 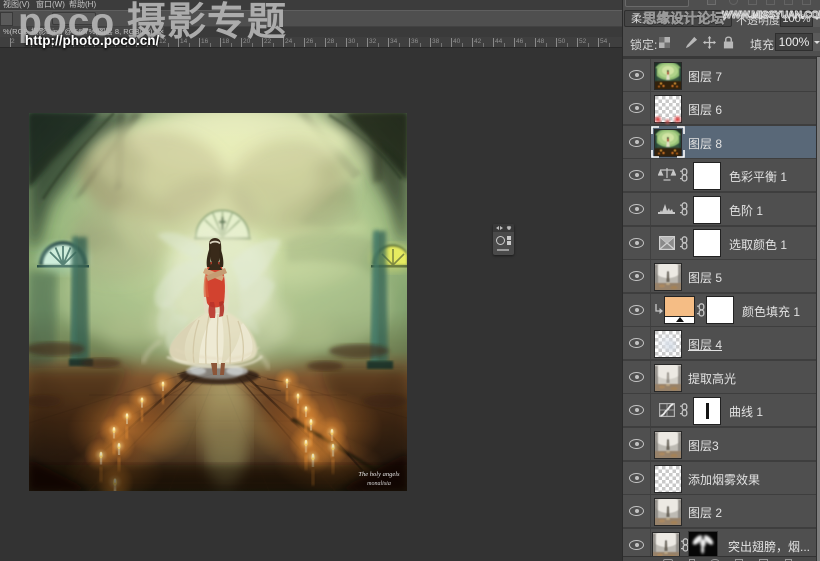 I want to click on svg-text: monalisia, so click(x=379, y=484).